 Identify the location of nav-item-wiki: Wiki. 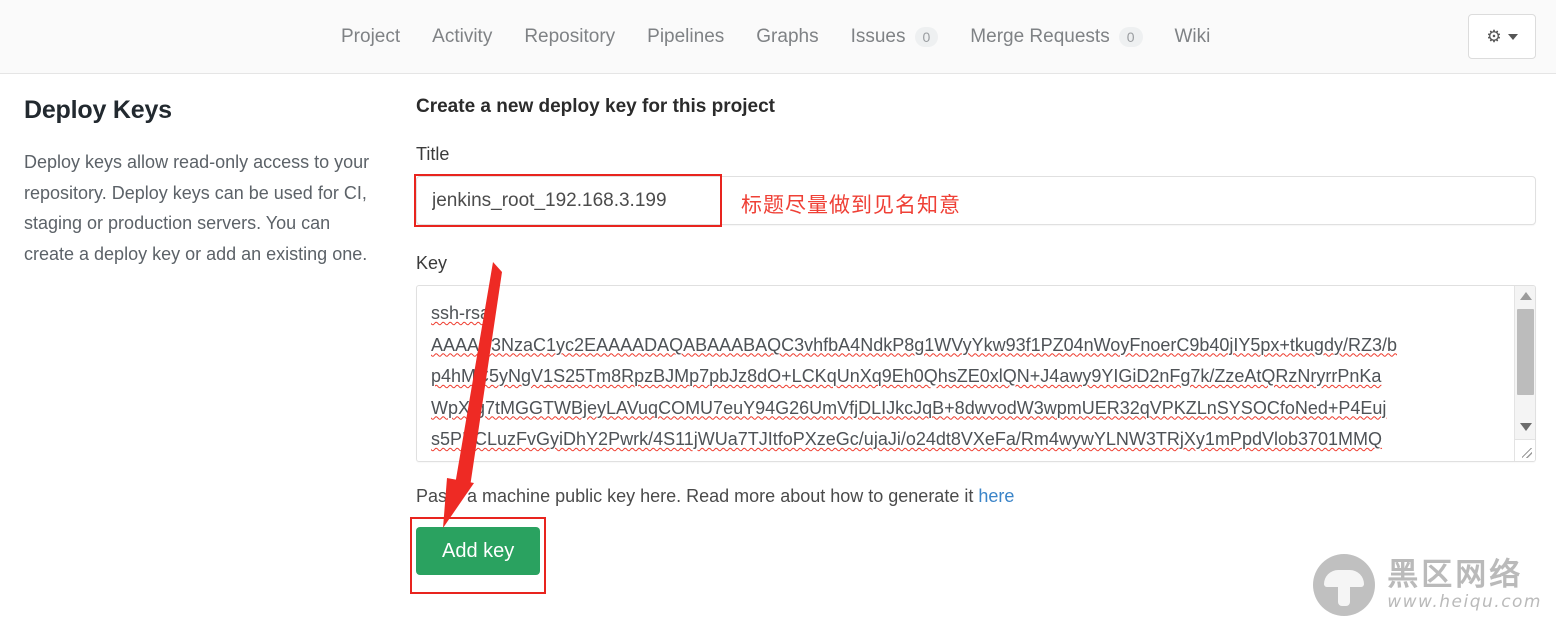
(1193, 37).